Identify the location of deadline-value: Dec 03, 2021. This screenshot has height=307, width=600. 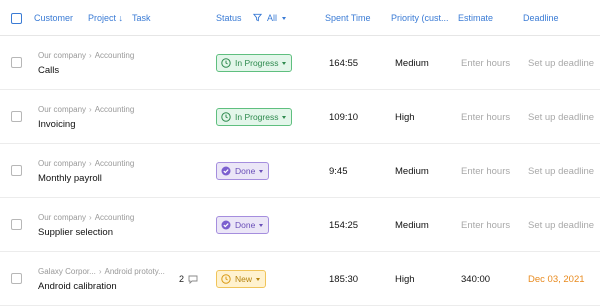
(556, 279).